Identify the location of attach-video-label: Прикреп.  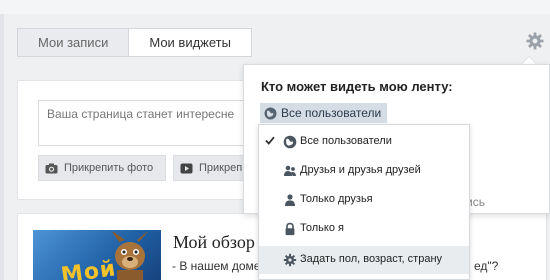
(221, 168).